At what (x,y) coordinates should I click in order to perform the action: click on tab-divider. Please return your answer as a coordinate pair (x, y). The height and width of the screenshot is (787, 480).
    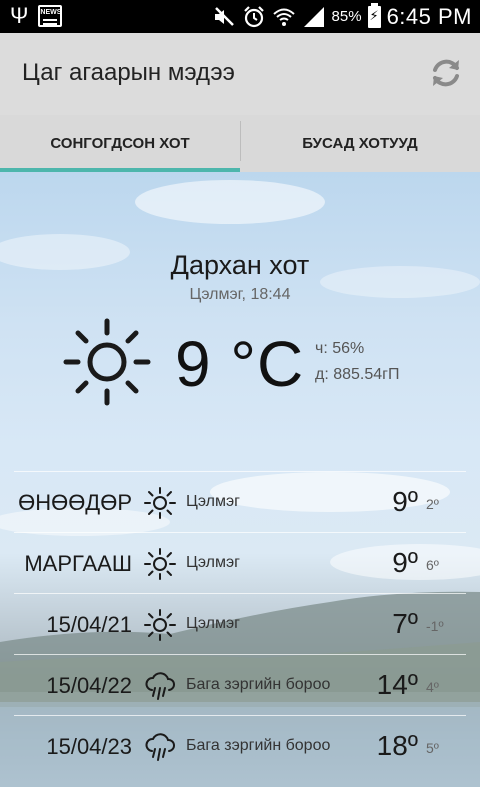
    Looking at the image, I should click on (240, 141).